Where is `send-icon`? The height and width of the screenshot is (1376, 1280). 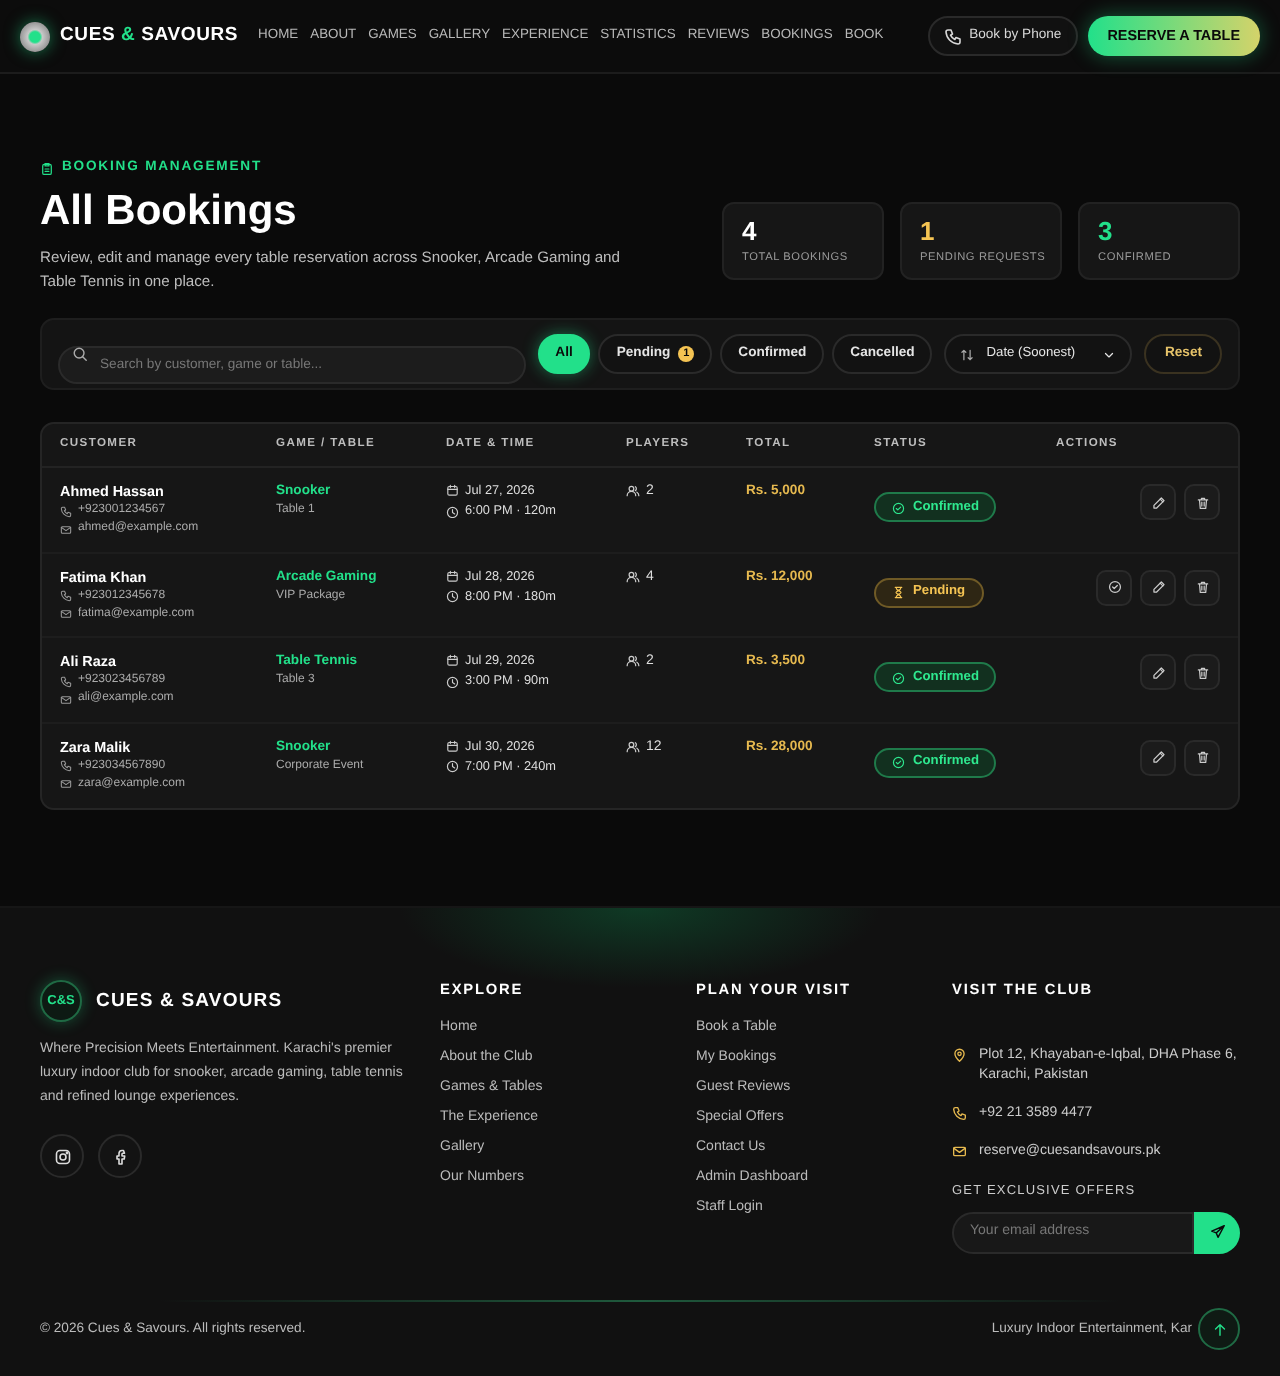 send-icon is located at coordinates (1217, 1232).